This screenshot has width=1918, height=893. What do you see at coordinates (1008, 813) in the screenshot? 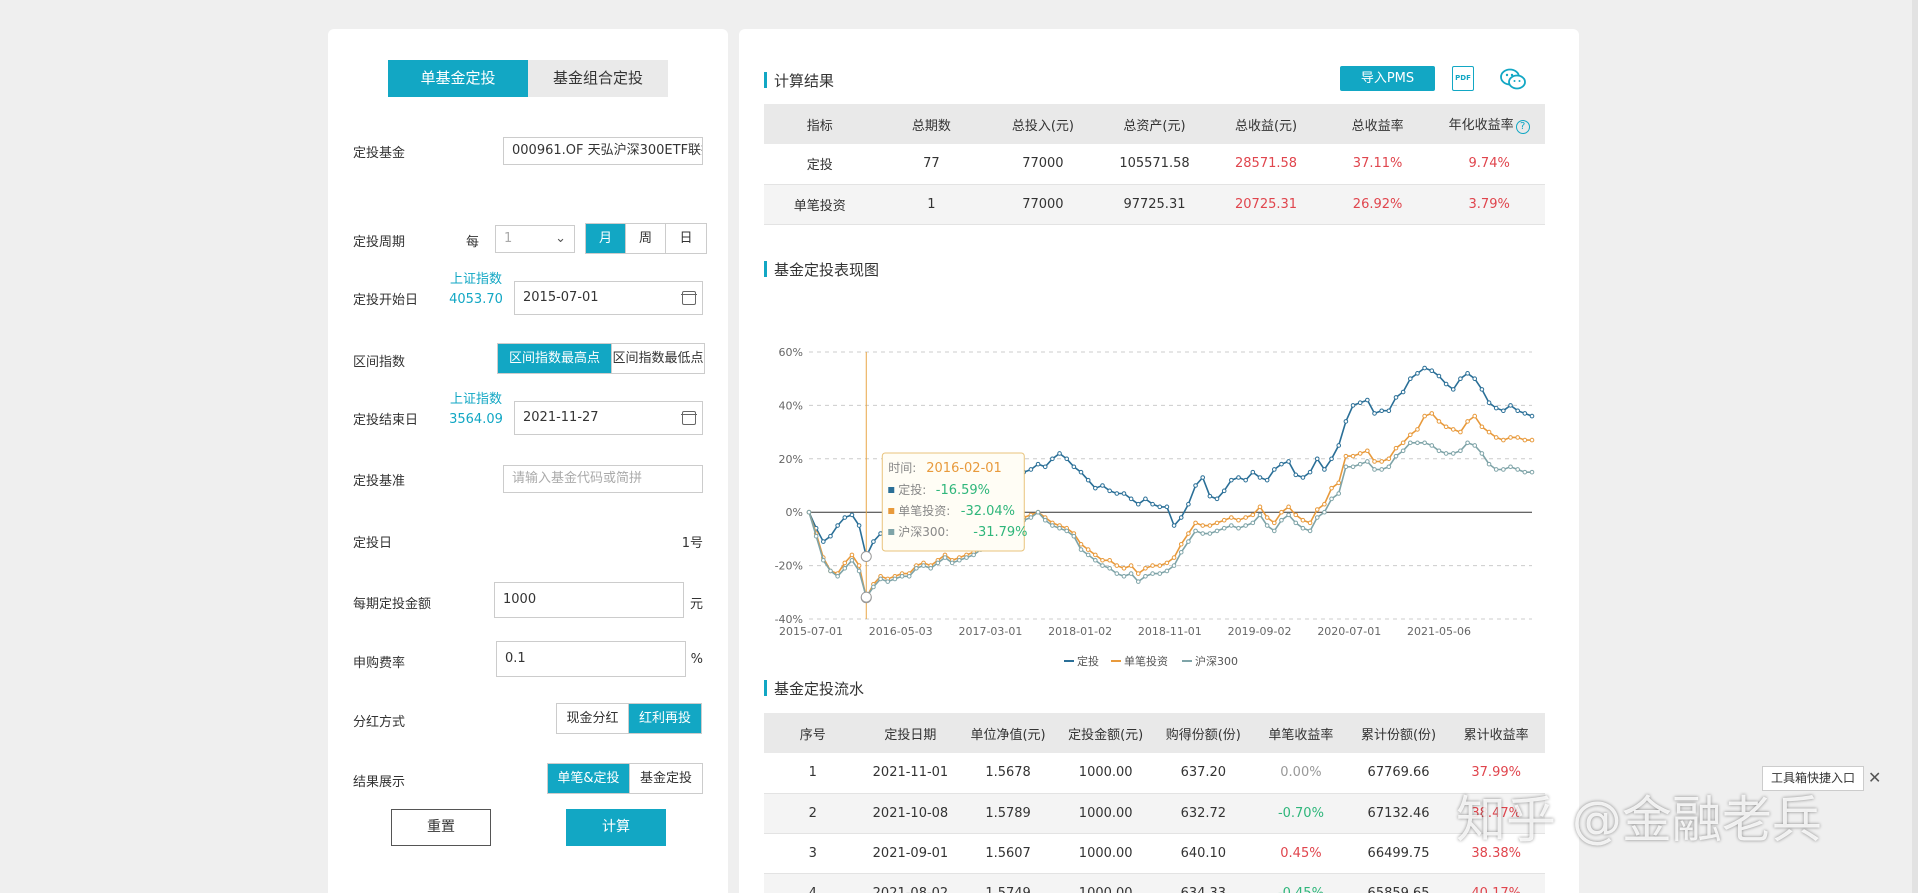
I see `flow-cell: 1.5789` at bounding box center [1008, 813].